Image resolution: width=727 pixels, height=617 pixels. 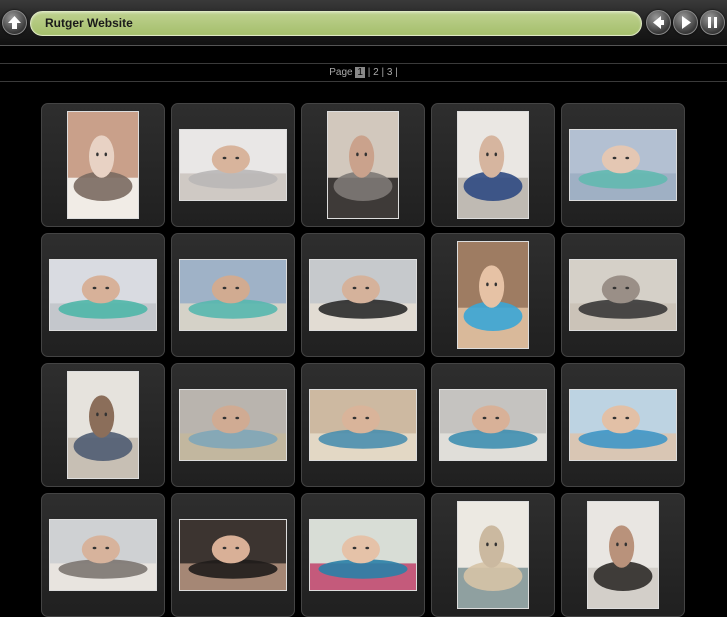 I want to click on header-bar: Rutger Website, so click(x=363, y=23).